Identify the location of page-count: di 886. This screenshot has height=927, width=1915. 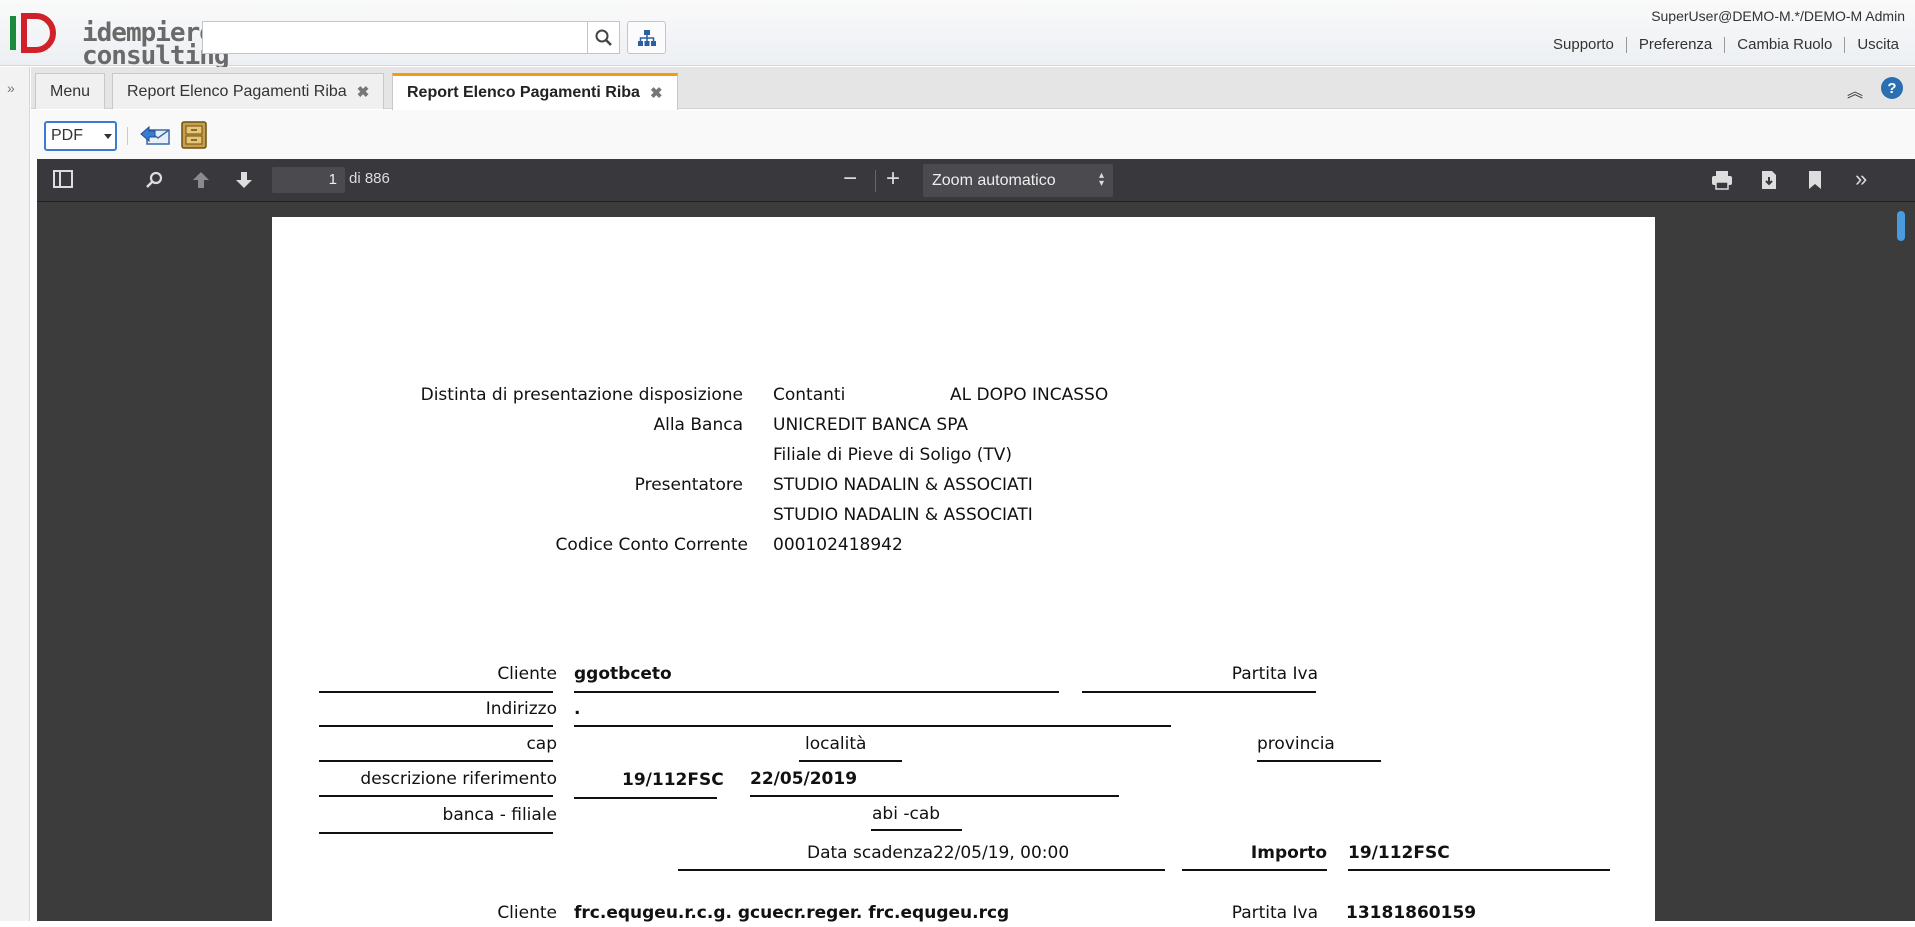
(369, 178).